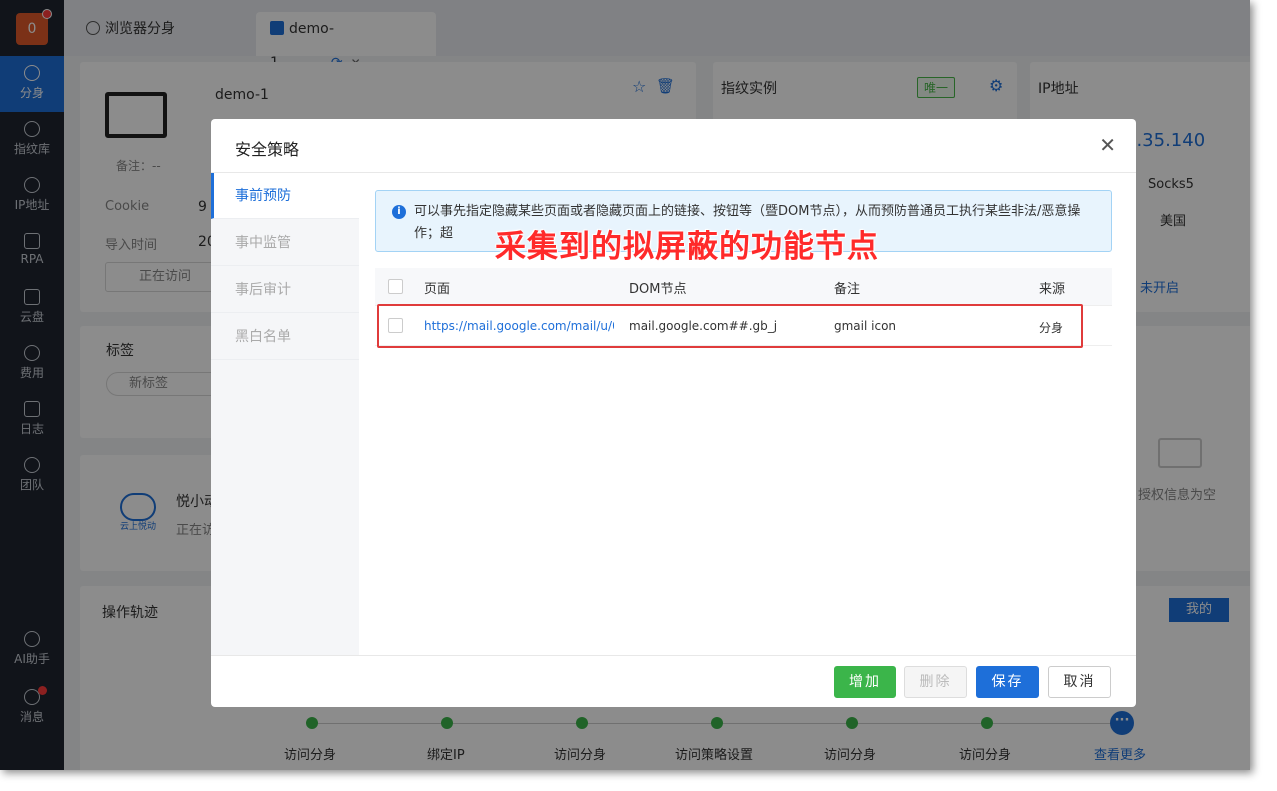 The width and height of the screenshot is (1277, 791). Describe the element at coordinates (285, 290) in the screenshot. I see `policy-tab-audit: 事后审计` at that location.